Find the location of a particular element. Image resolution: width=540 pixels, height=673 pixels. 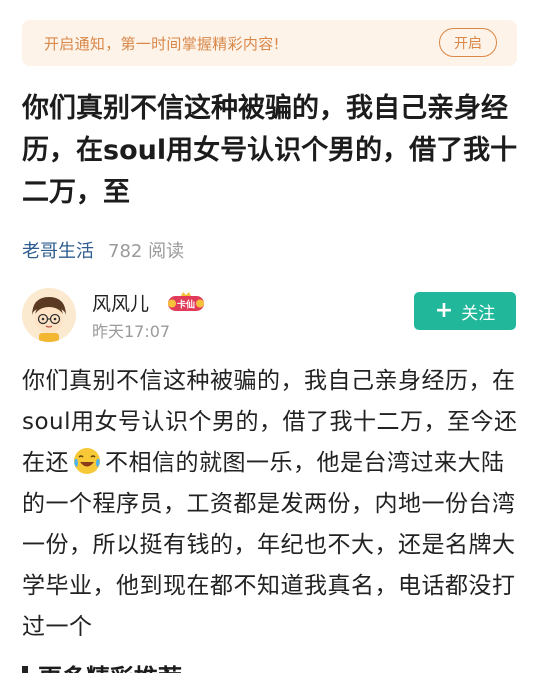

cartoon-avatar-icon is located at coordinates (49, 315).